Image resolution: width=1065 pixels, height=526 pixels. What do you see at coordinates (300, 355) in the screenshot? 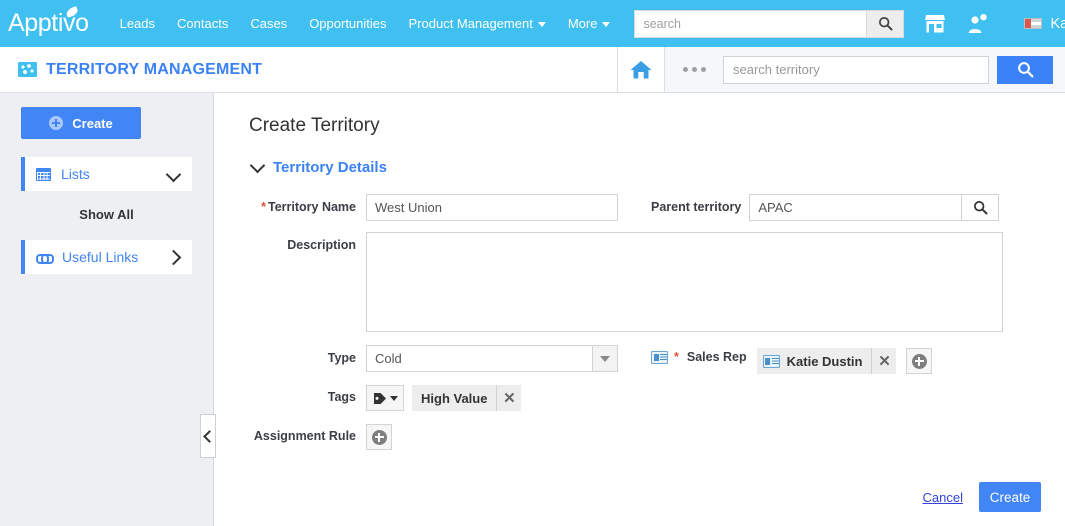
I see `type-label: Type` at bounding box center [300, 355].